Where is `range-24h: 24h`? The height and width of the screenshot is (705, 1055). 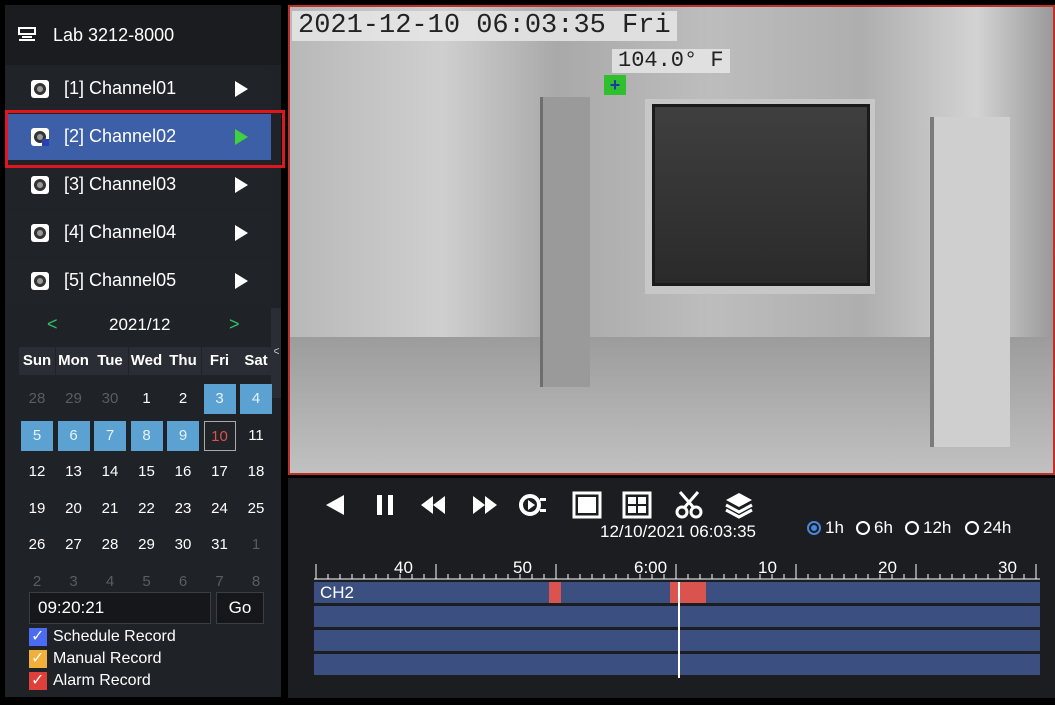
range-24h: 24h is located at coordinates (988, 528).